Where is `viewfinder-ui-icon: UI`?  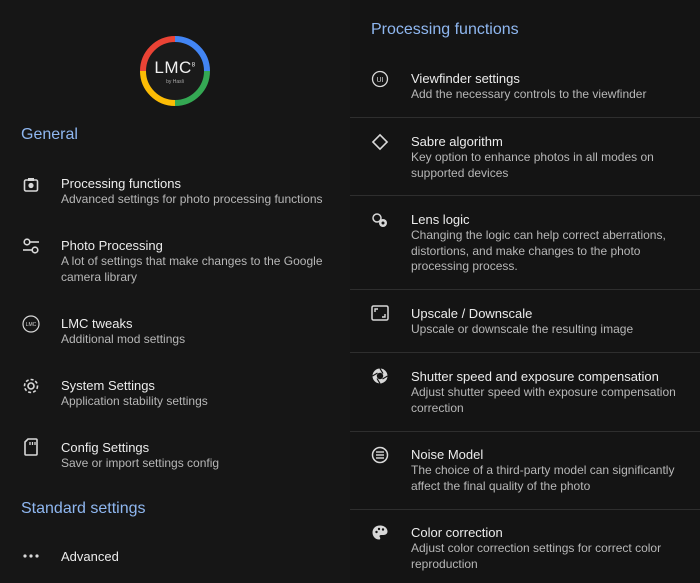 viewfinder-ui-icon: UI is located at coordinates (380, 79).